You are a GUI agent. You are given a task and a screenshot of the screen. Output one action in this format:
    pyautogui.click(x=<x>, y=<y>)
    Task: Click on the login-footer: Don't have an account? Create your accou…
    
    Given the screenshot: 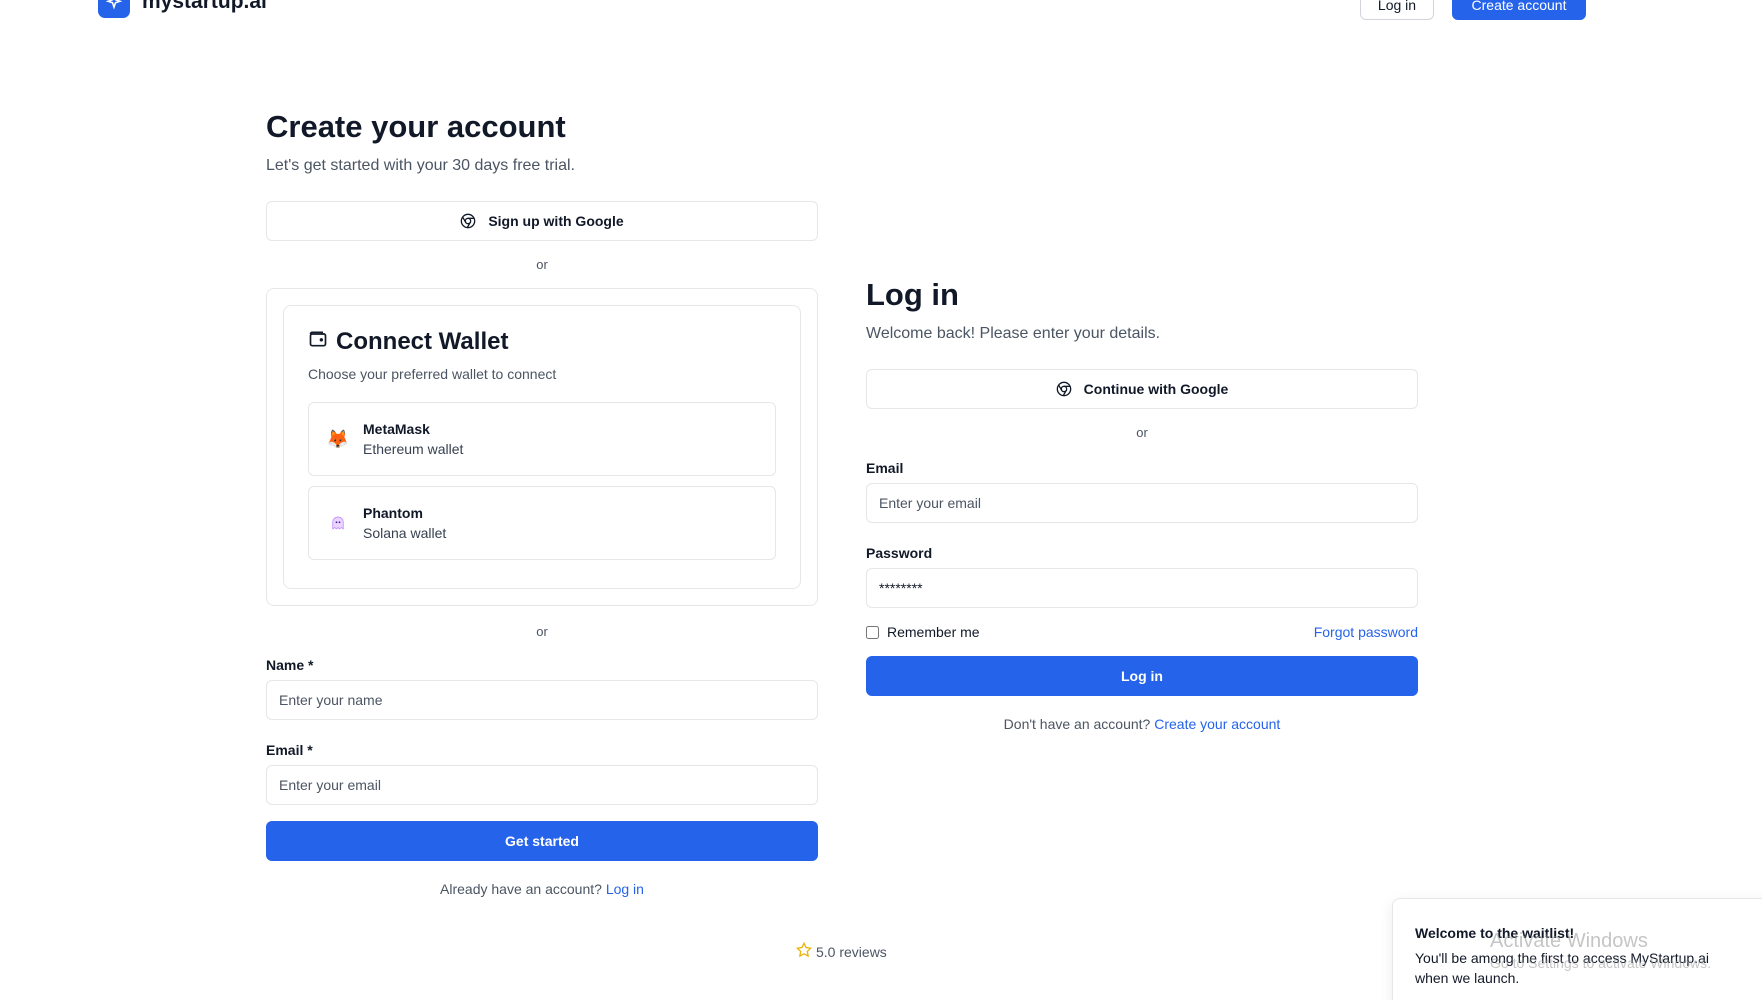 What is the action you would take?
    pyautogui.click(x=1142, y=724)
    